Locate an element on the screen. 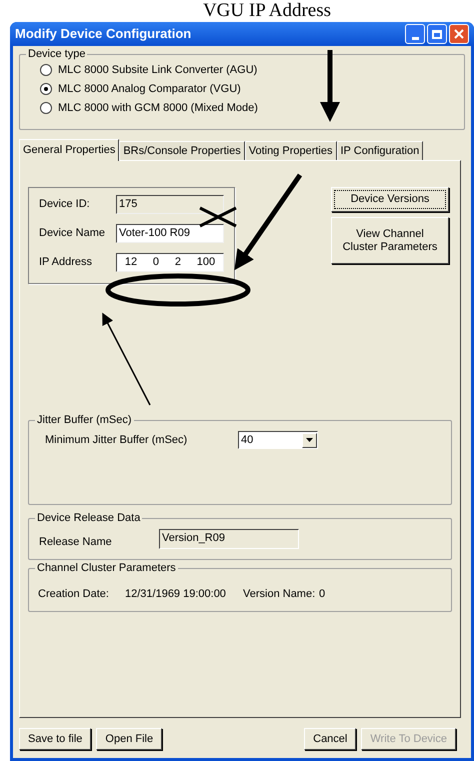 The image size is (474, 761). input-field: 175 is located at coordinates (170, 204).